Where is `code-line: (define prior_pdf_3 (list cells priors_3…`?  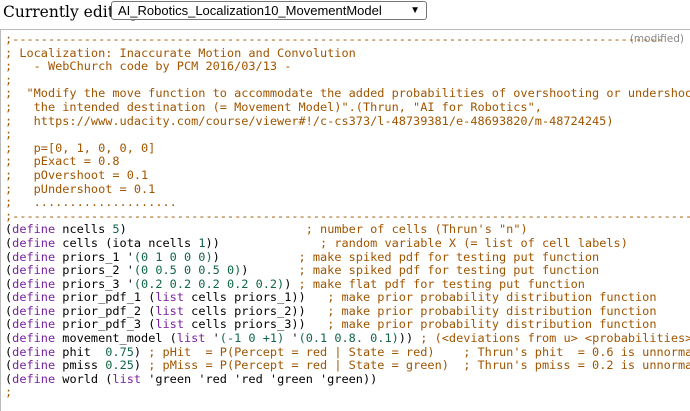 code-line: (define prior_pdf_3 (list cells priors_3… is located at coordinates (347, 325).